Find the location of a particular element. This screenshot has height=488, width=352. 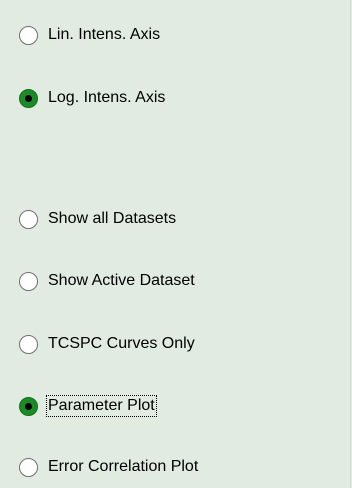

radio-log-intens-axis: Log. Intens. Axis is located at coordinates (93, 98).